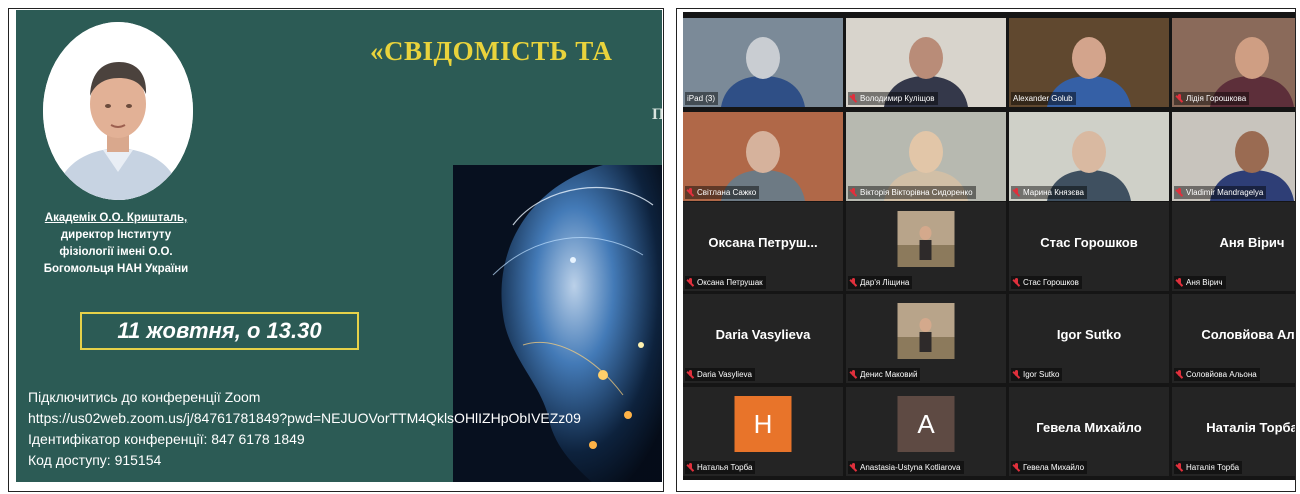 This screenshot has width=1300, height=494. I want to click on participant-name-text: Дар'я Ліщина, so click(885, 282).